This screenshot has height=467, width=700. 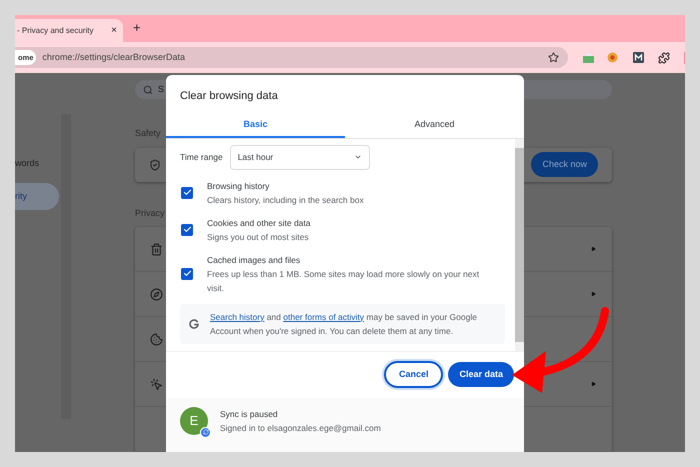 I want to click on sidebar-item: rity, so click(x=37, y=196).